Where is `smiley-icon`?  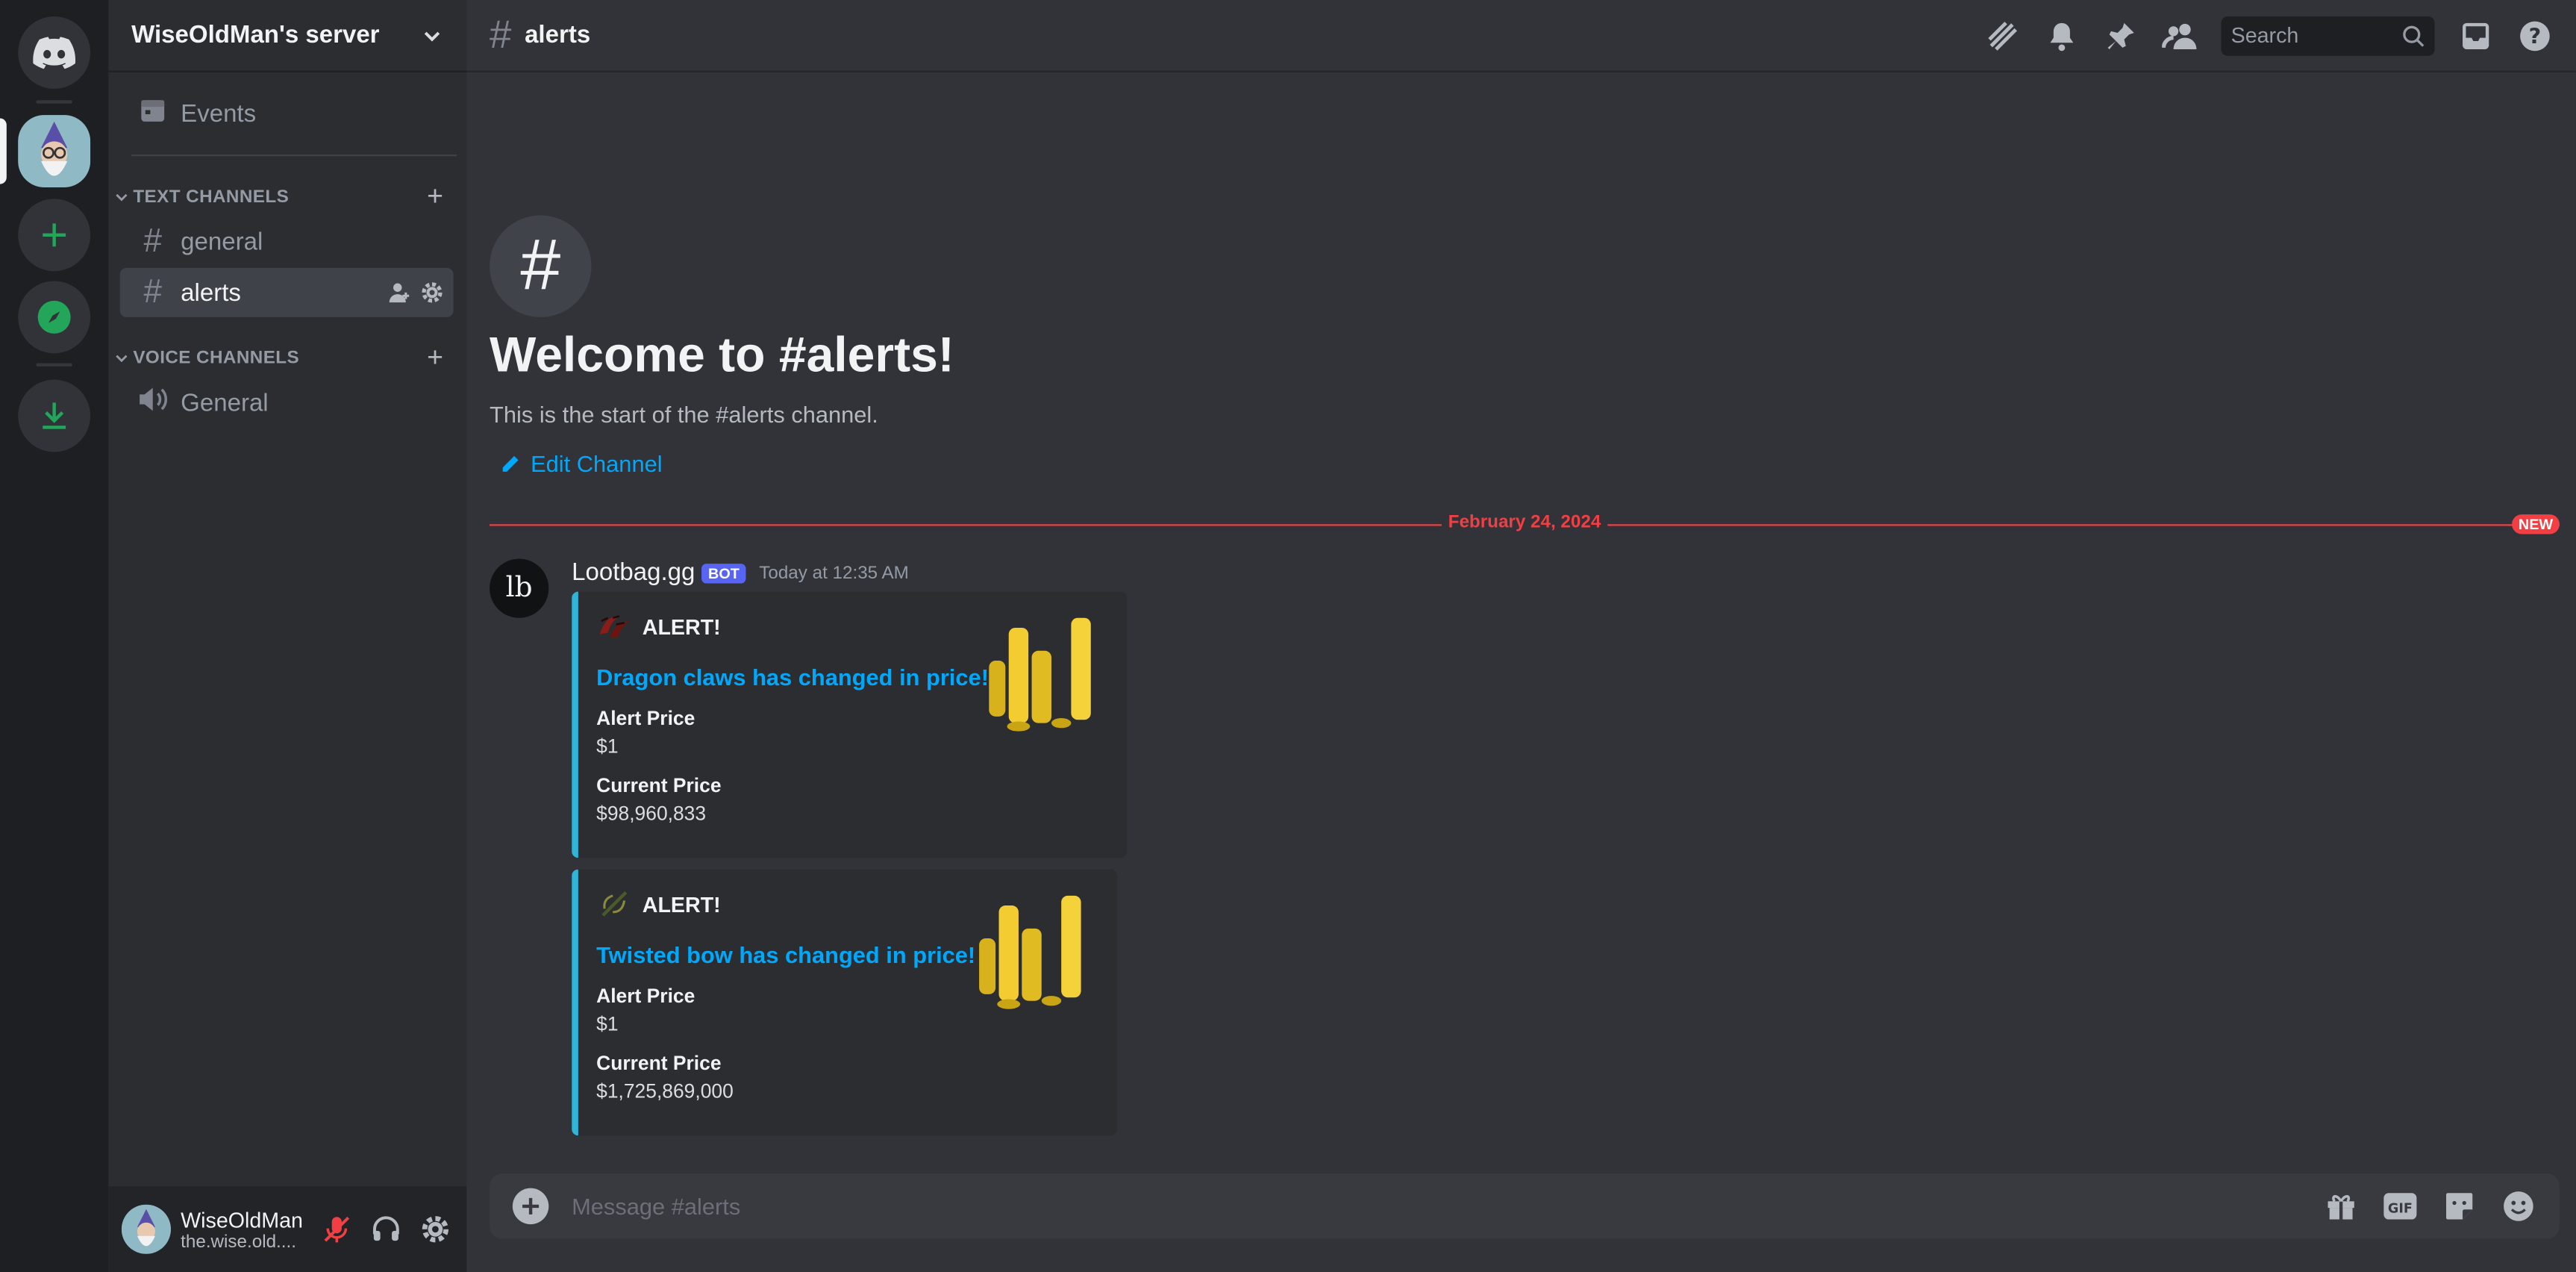
smiley-icon is located at coordinates (2518, 1206).